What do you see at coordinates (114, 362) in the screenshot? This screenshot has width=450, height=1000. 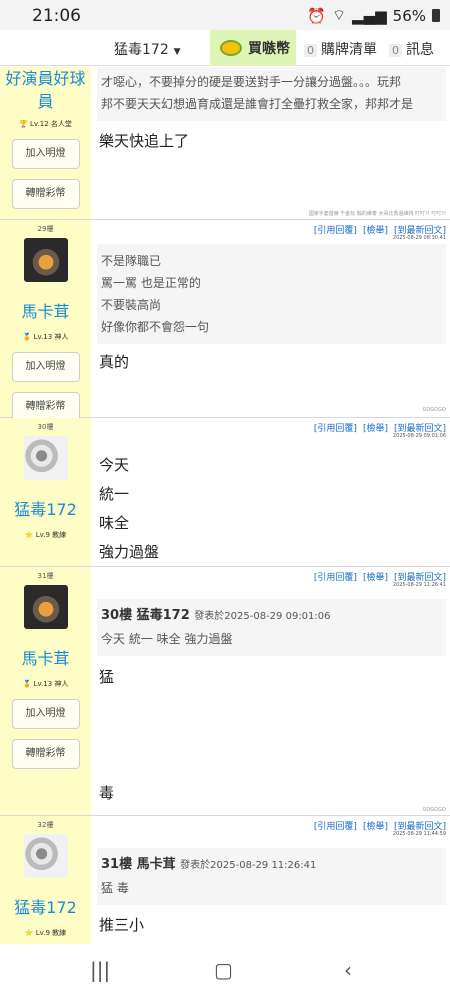 I see `post-body: 真的` at bounding box center [114, 362].